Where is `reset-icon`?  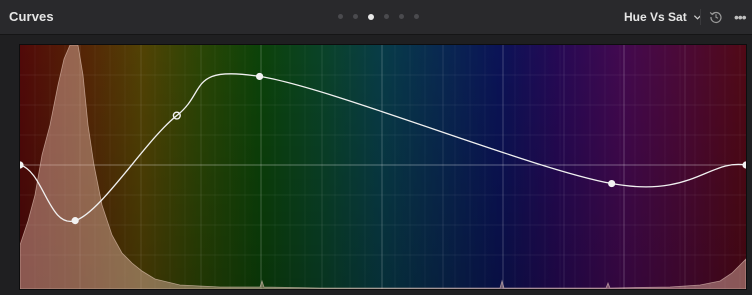 reset-icon is located at coordinates (716, 17).